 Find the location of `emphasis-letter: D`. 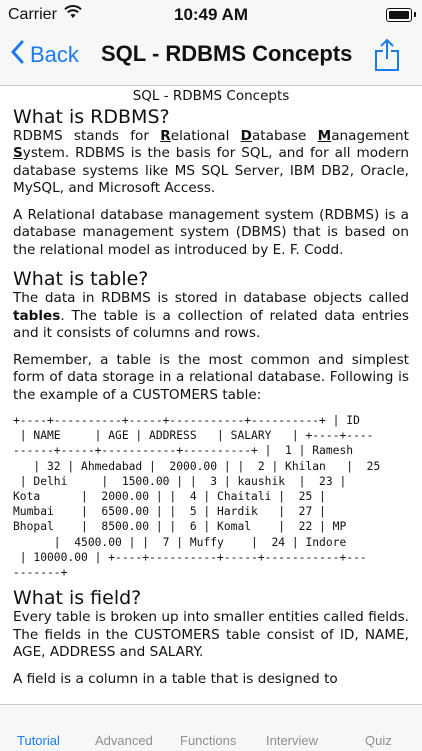

emphasis-letter: D is located at coordinates (246, 135).